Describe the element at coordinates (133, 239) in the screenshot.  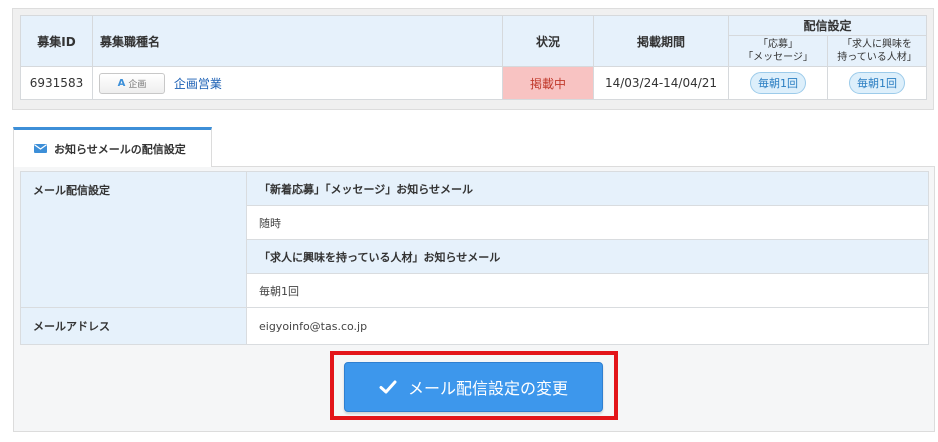
I see `mail-delivery-label: メール配信設定` at that location.